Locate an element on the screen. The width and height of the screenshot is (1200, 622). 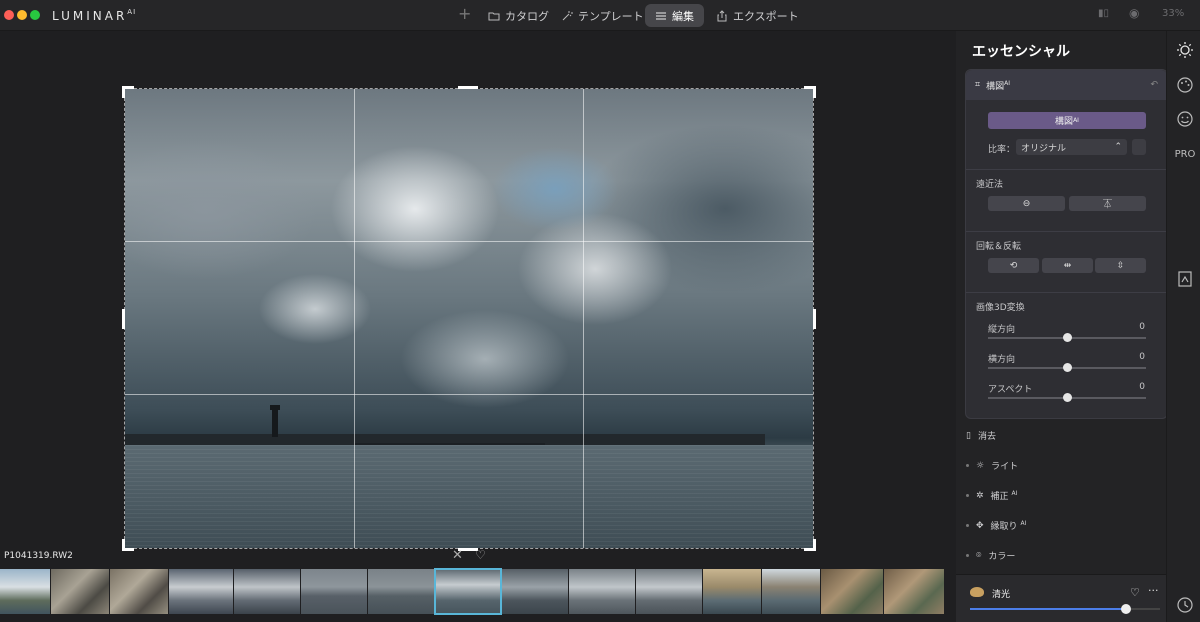
tool-structure-label: 縁取り AI is located at coordinates (1008, 526).